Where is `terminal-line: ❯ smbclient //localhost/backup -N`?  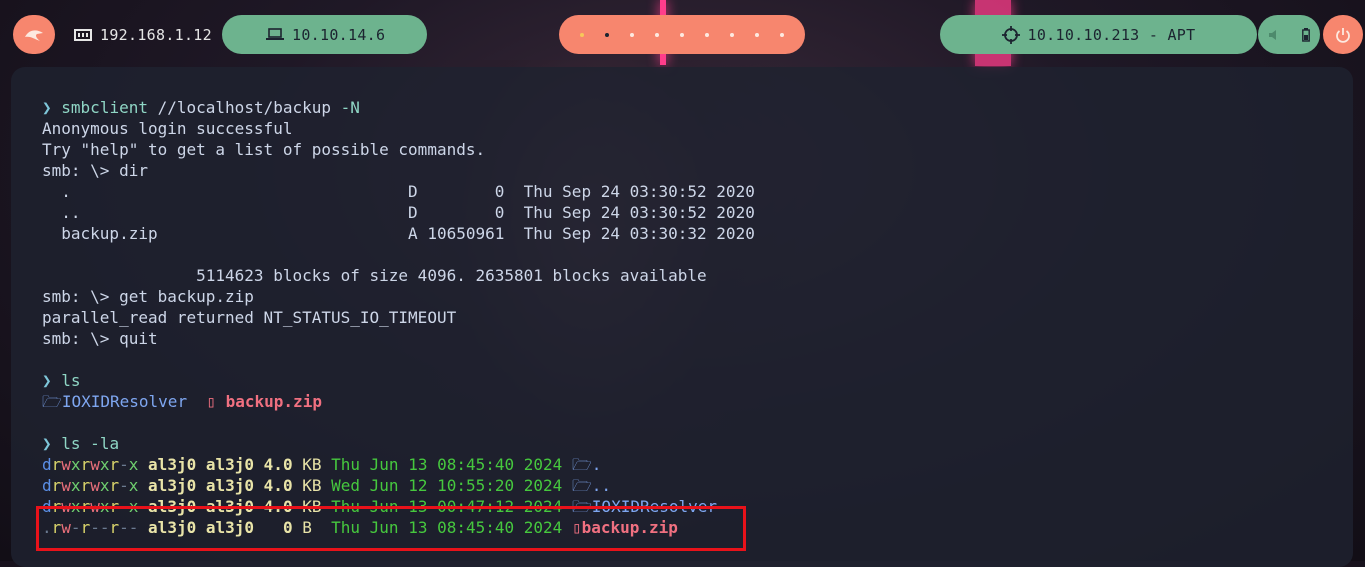
terminal-line: ❯ smbclient //localhost/backup -N is located at coordinates (398, 107).